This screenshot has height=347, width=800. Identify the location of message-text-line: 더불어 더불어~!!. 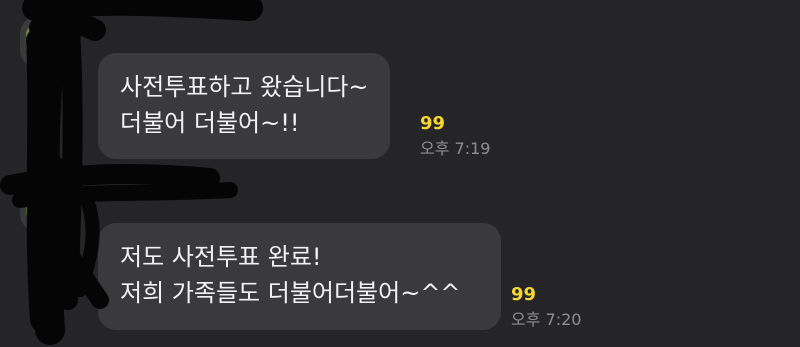
(210, 123).